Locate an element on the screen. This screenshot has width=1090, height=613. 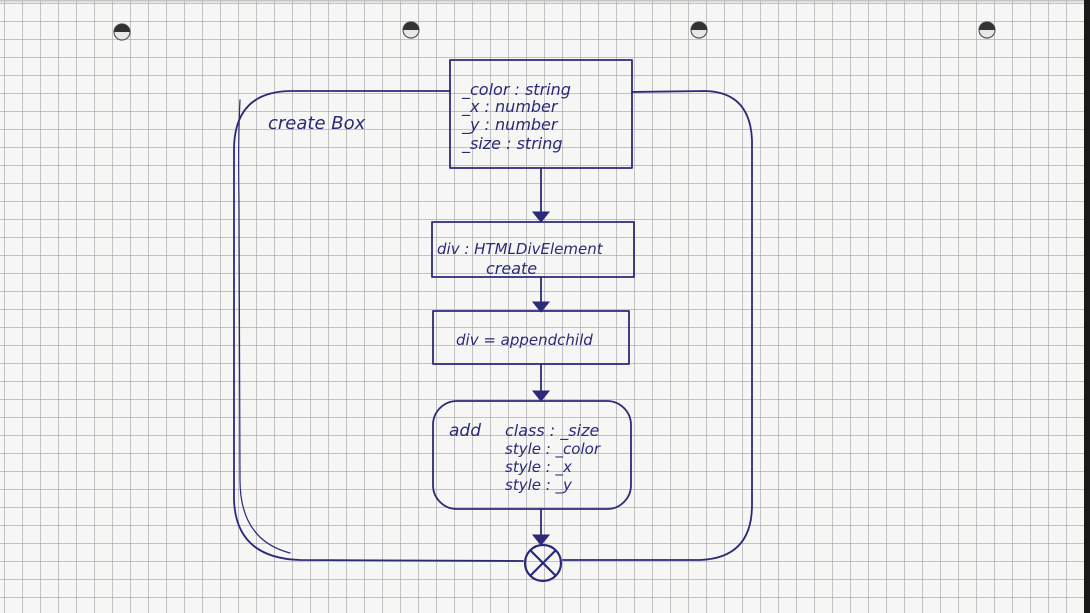
container-label: create Box is located at coordinates (317, 123).